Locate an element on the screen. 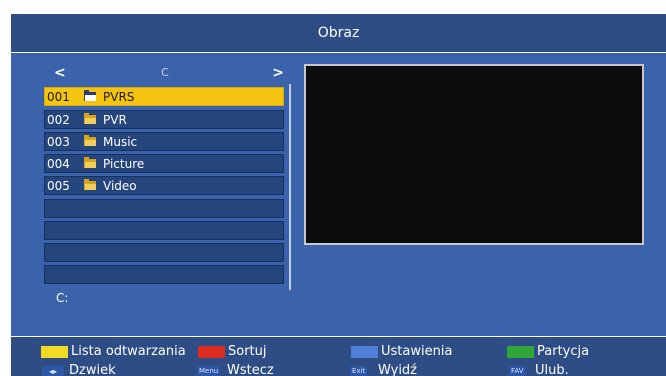 The width and height of the screenshot is (666, 376). exit-label: Wyidź is located at coordinates (398, 369).